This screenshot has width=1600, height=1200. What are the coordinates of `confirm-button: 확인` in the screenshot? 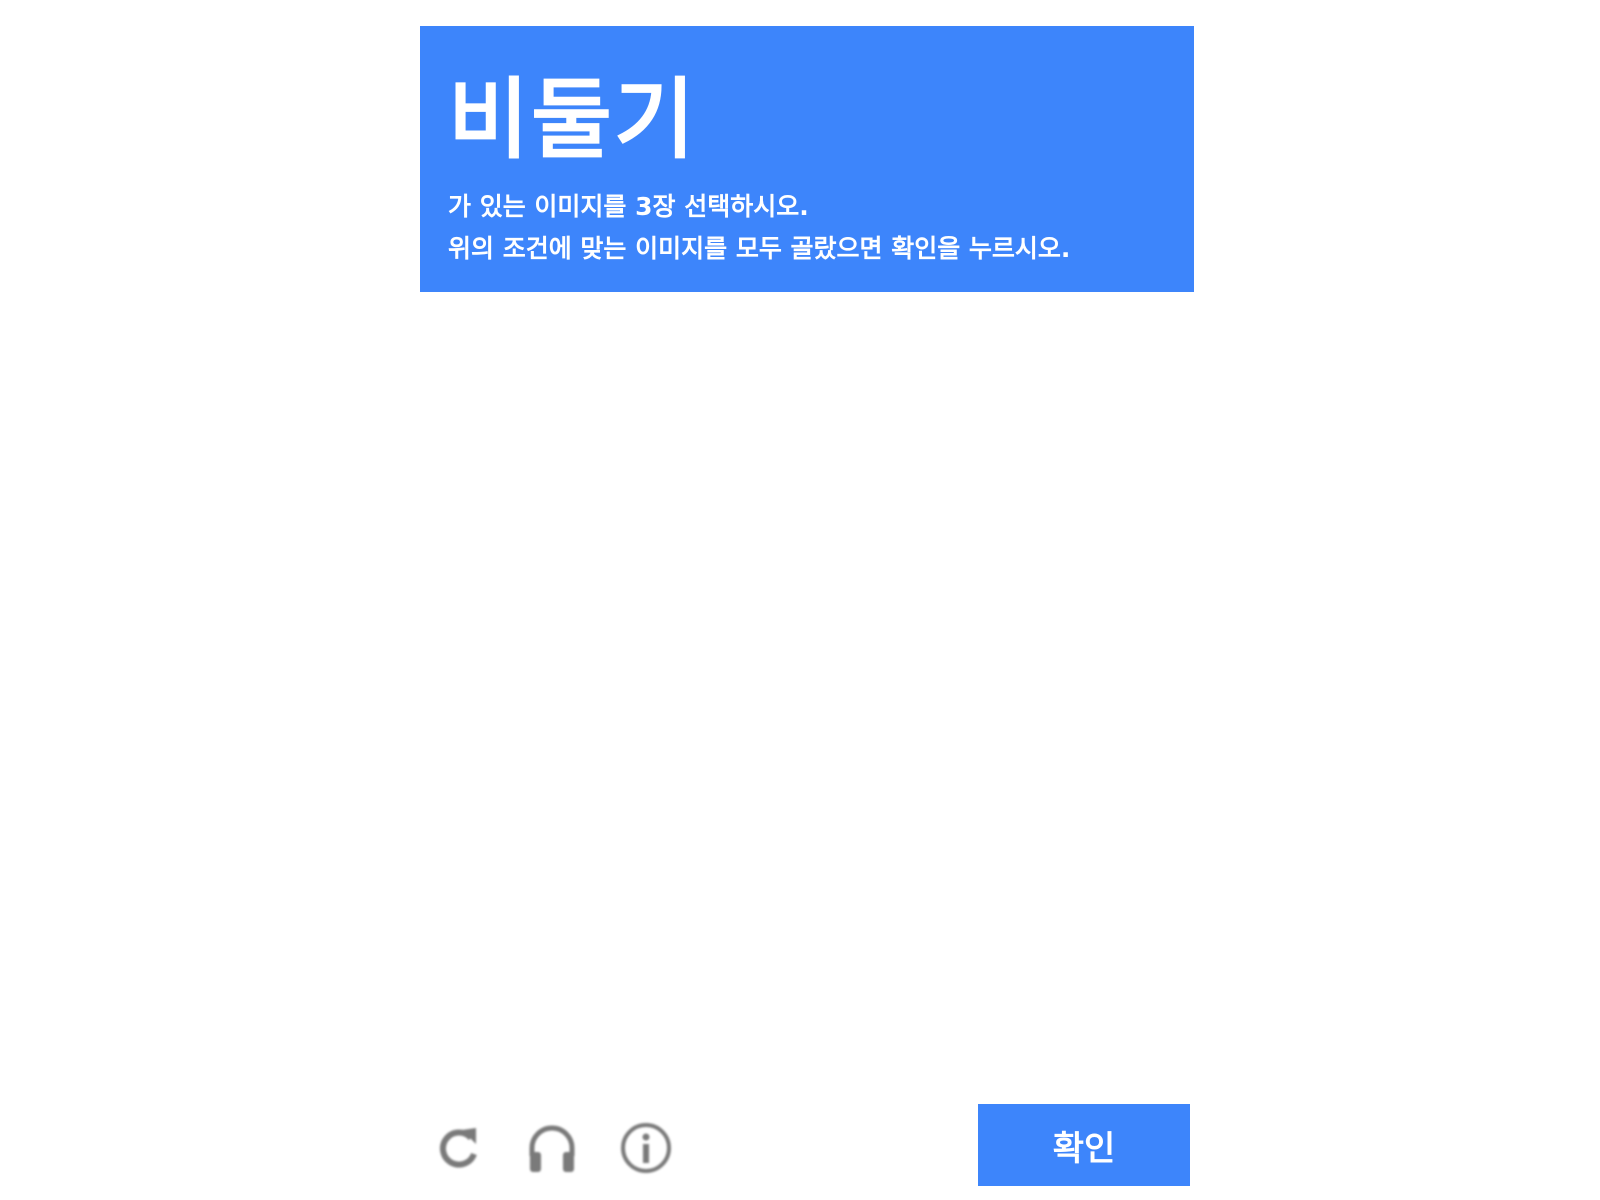 It's located at (1084, 1145).